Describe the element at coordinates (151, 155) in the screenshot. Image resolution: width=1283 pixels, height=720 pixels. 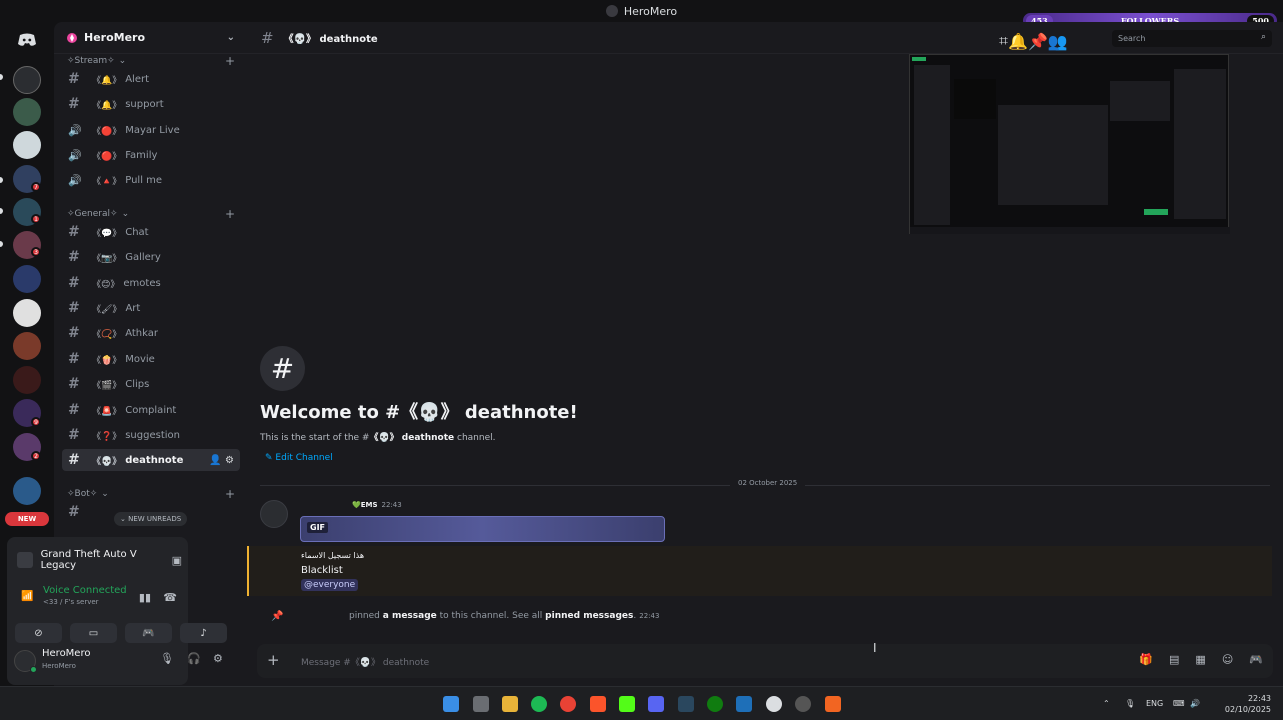
I see `voice-channel-family: 🔊 《🔴》 Family` at that location.